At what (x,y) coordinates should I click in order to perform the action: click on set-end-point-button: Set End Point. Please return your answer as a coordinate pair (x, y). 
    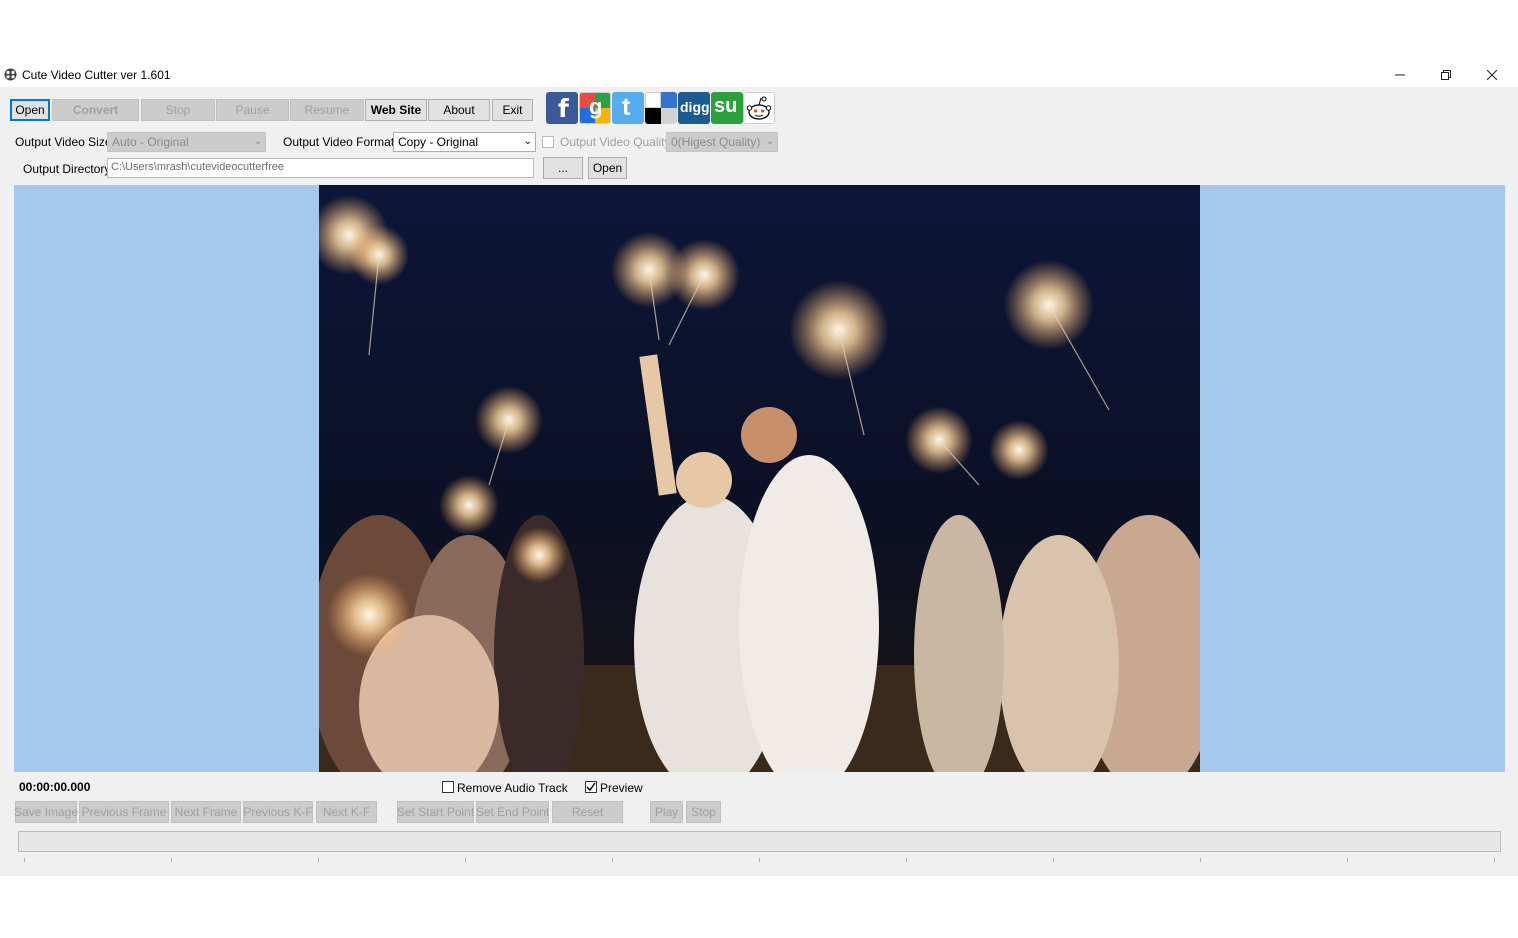
    Looking at the image, I should click on (512, 812).